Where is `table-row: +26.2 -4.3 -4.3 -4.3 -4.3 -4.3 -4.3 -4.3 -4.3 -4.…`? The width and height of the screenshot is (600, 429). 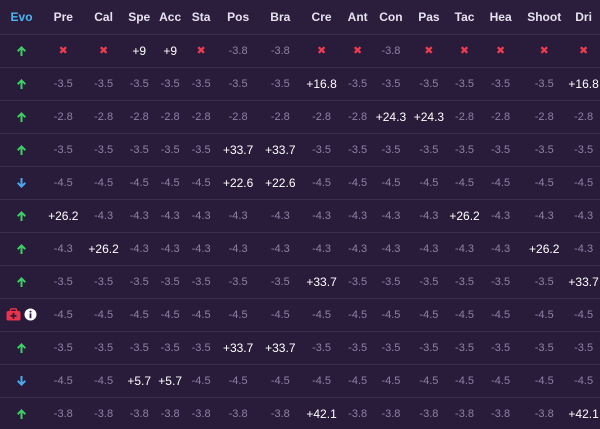 table-row: +26.2 -4.3 -4.3 -4.3 -4.3 -4.3 -4.3 -4.3 -4.3 -4.… is located at coordinates (300, 216).